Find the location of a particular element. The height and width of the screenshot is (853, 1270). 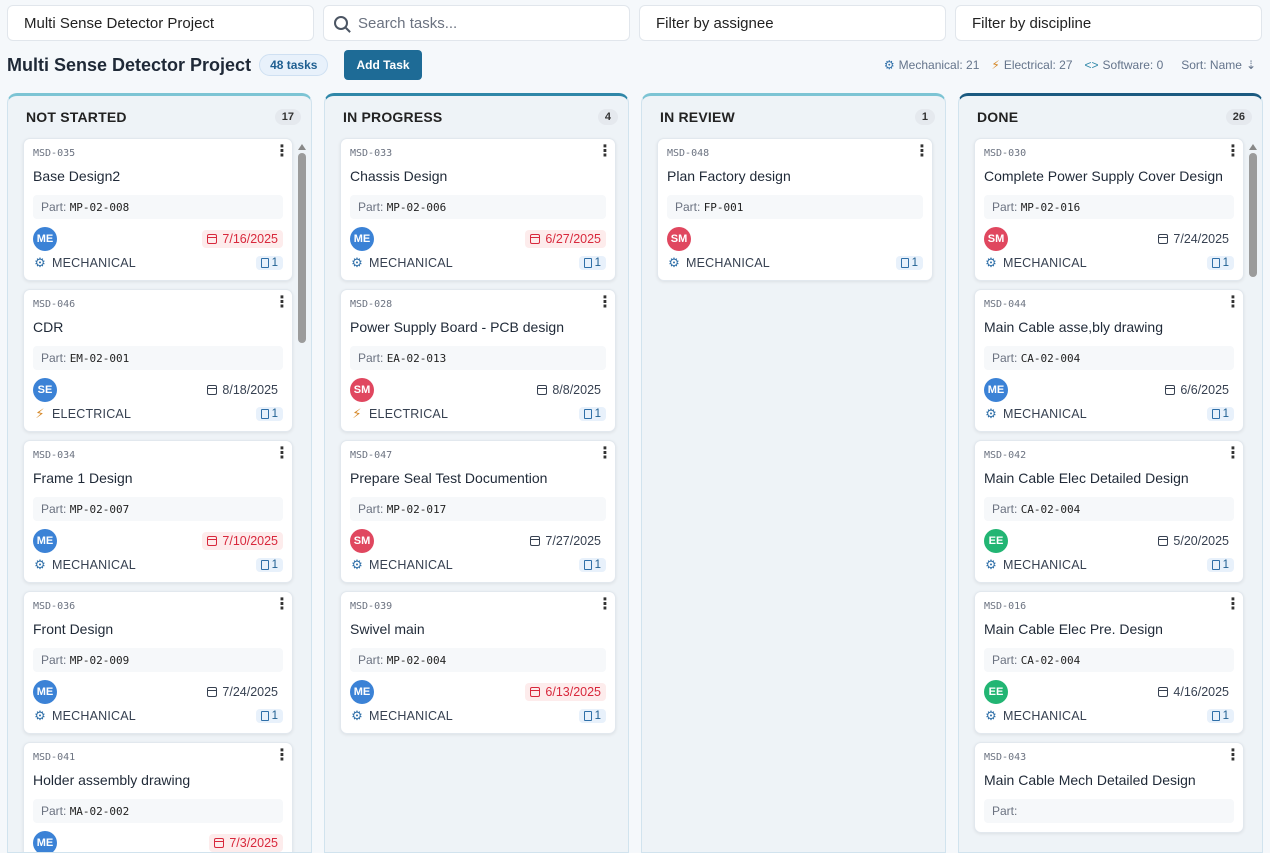

assignee-filter: Filter by assignee is located at coordinates (792, 23).